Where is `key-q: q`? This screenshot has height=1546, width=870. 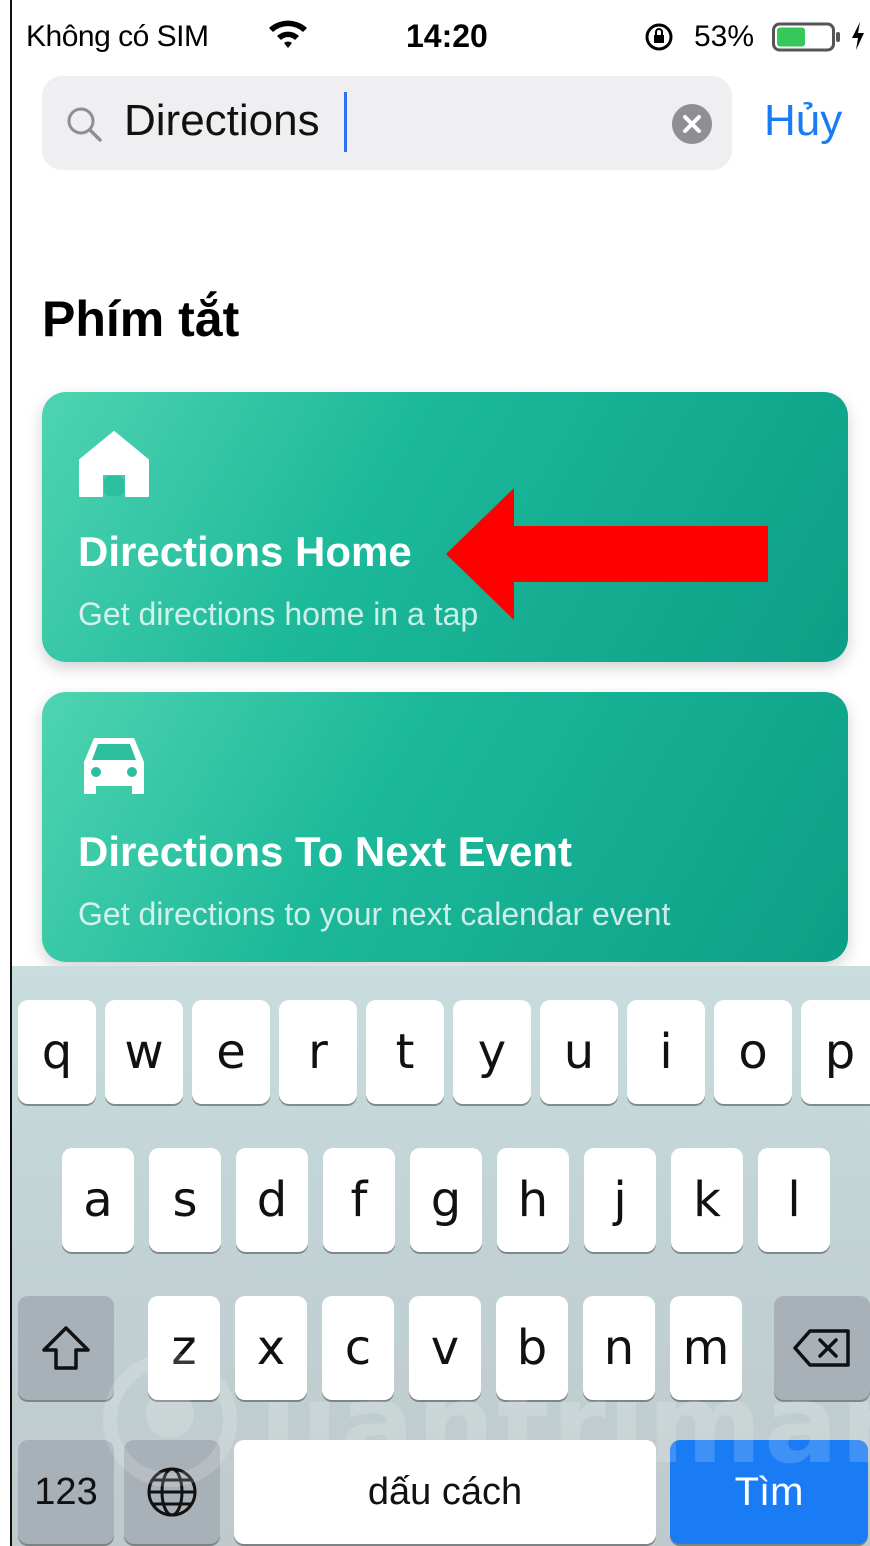
key-q: q is located at coordinates (57, 1052).